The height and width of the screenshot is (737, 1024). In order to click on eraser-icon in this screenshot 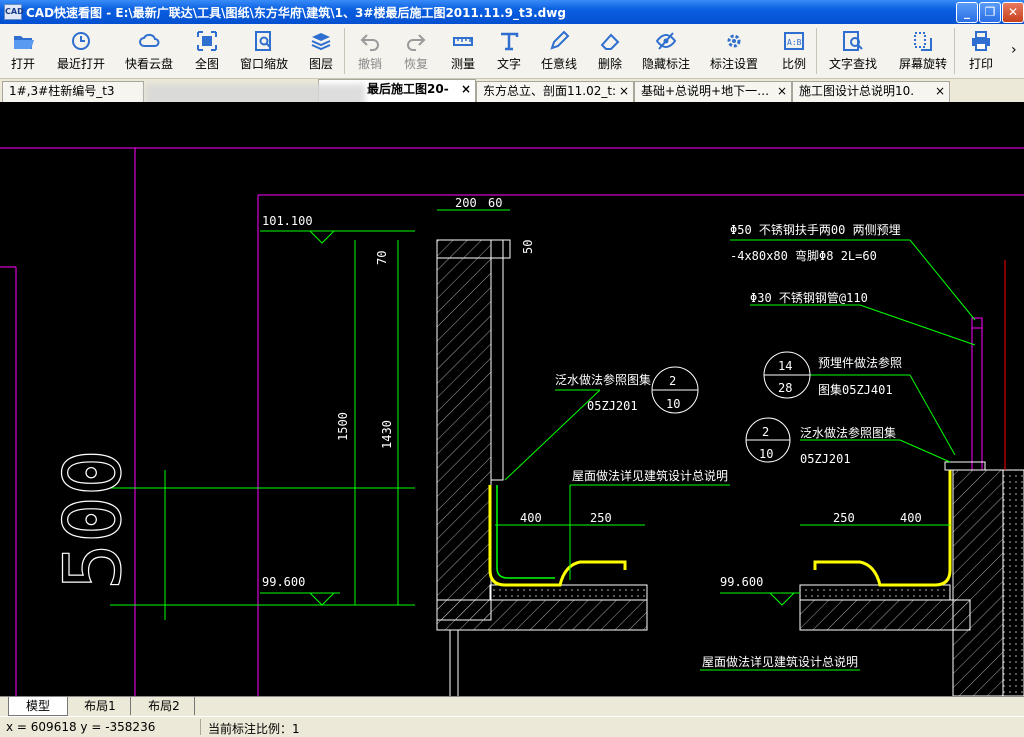, I will do `click(610, 41)`.